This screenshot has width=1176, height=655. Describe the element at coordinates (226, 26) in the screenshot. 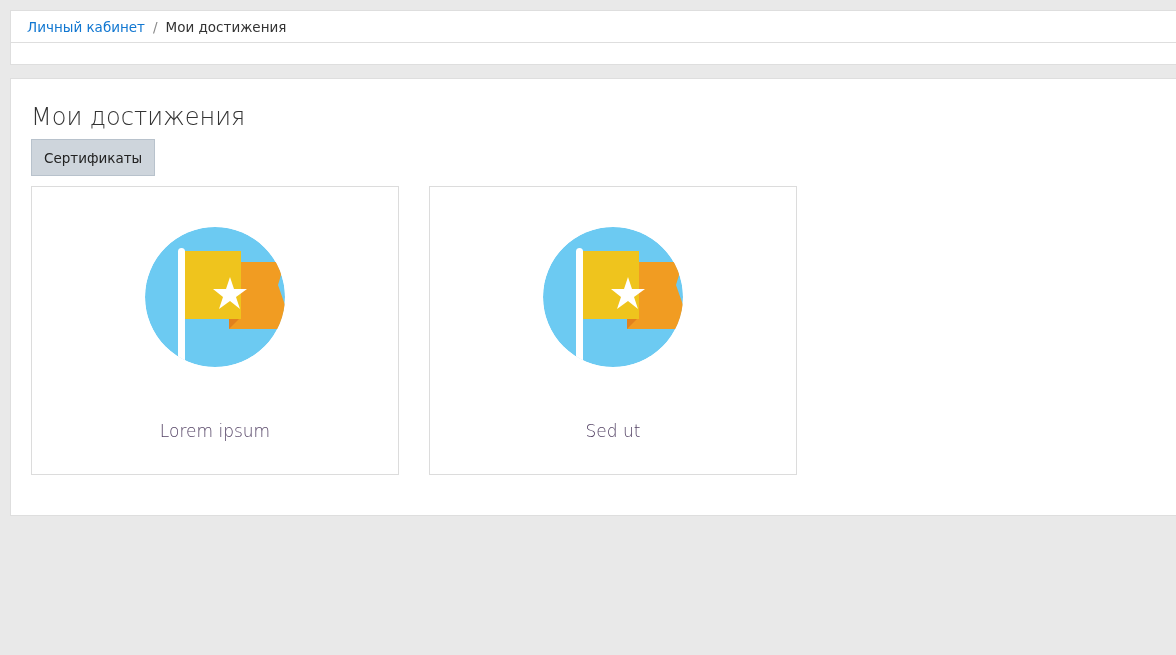

I see `breadcrumb-current: Мои достижения` at that location.